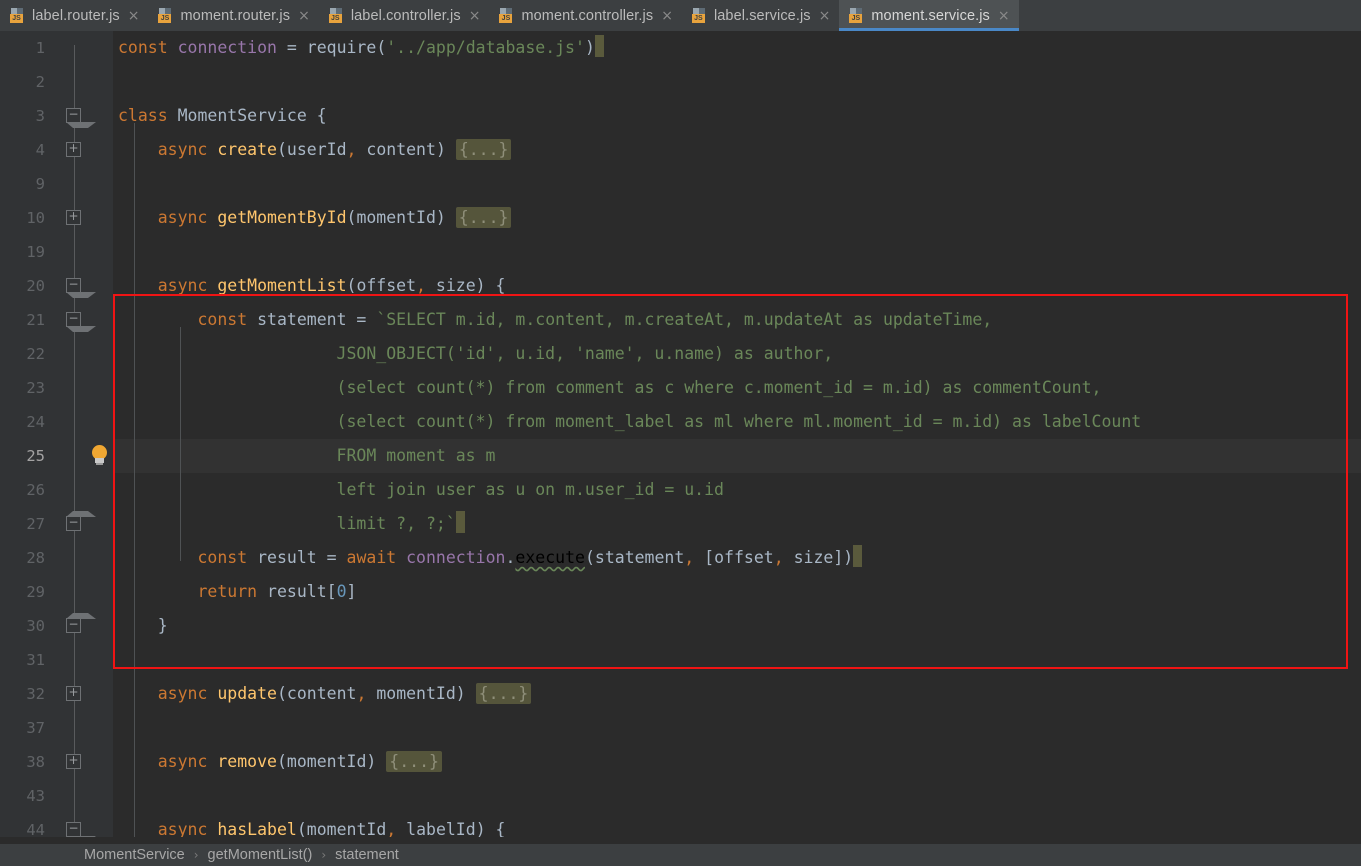 Image resolution: width=1361 pixels, height=866 pixels. Describe the element at coordinates (35, 490) in the screenshot. I see `line-number: 26` at that location.